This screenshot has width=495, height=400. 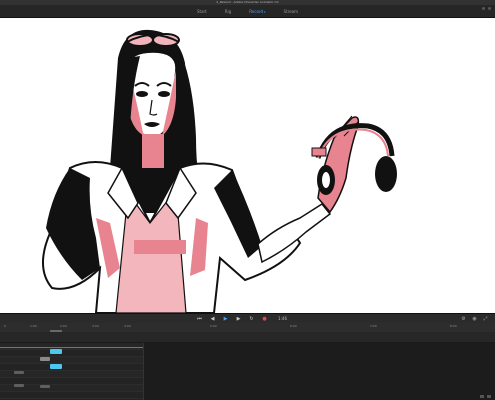 What do you see at coordinates (247, 337) in the screenshot?
I see `timeline-subruler` at bounding box center [247, 337].